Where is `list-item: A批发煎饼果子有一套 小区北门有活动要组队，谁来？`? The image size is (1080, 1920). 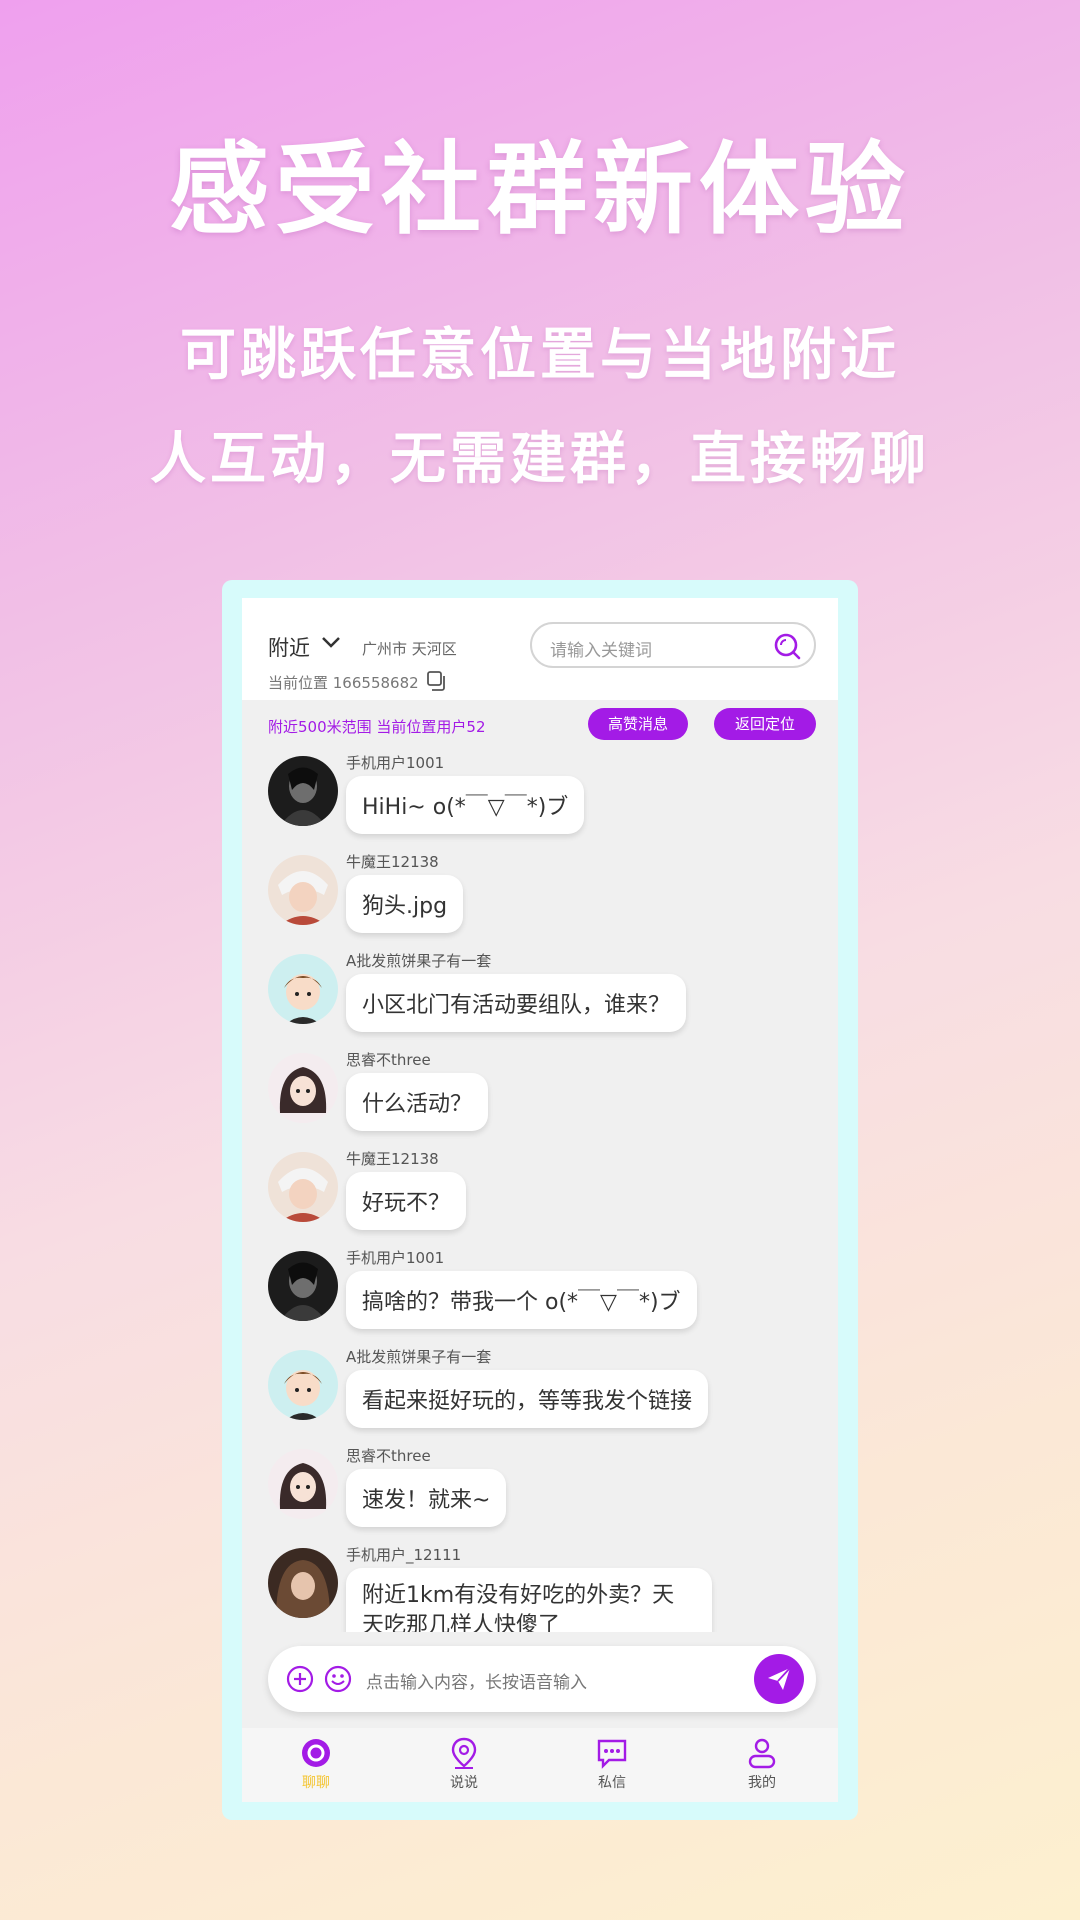
list-item: A批发煎饼果子有一套 小区北门有活动要组队，谁来？ is located at coordinates (548, 995).